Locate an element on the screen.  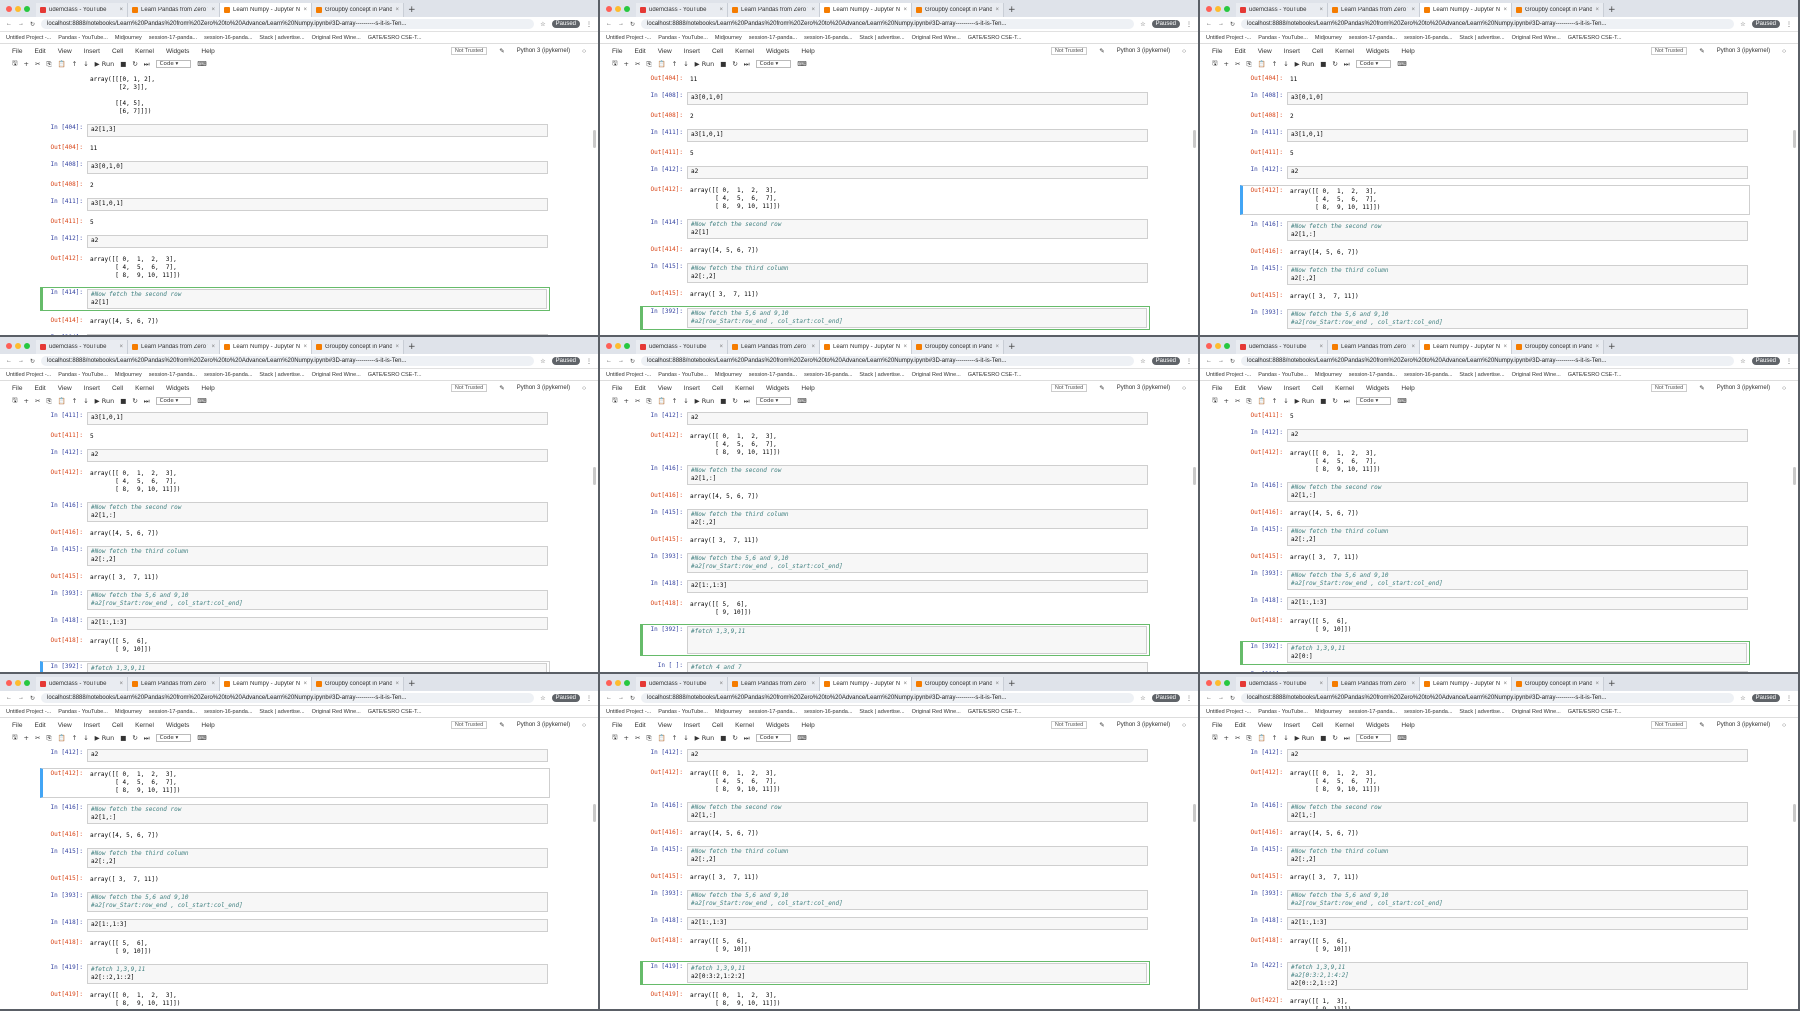
cell-input: a2 is located at coordinates (317, 241).